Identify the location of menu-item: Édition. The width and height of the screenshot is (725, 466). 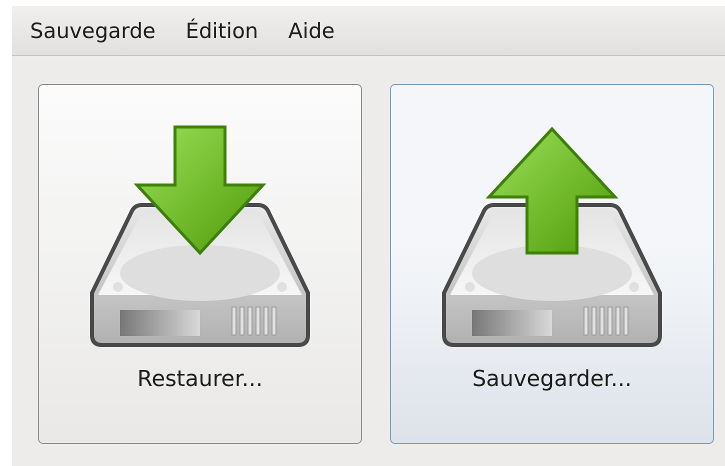
(222, 30).